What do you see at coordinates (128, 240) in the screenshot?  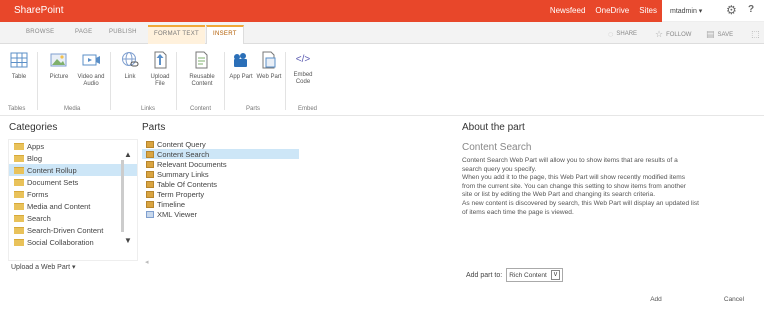 I see `chevron-down-icon: ▼` at bounding box center [128, 240].